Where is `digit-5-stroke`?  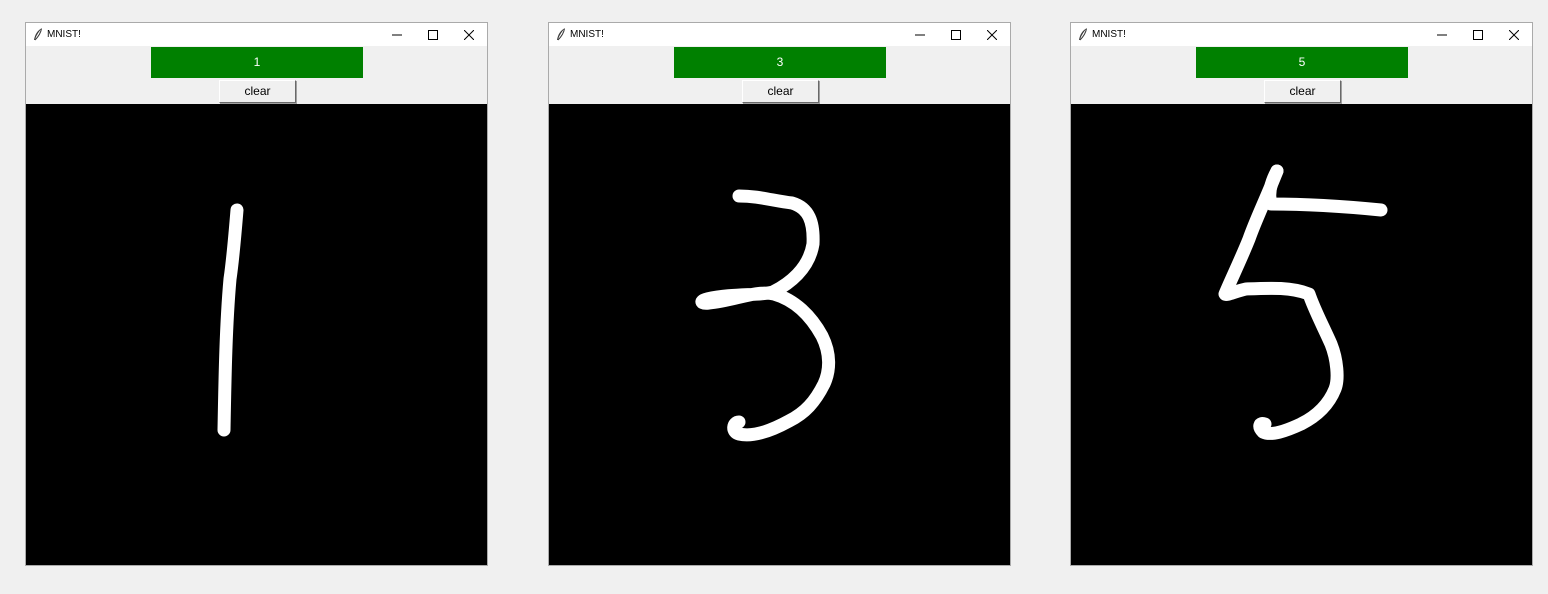 digit-5-stroke is located at coordinates (1303, 302).